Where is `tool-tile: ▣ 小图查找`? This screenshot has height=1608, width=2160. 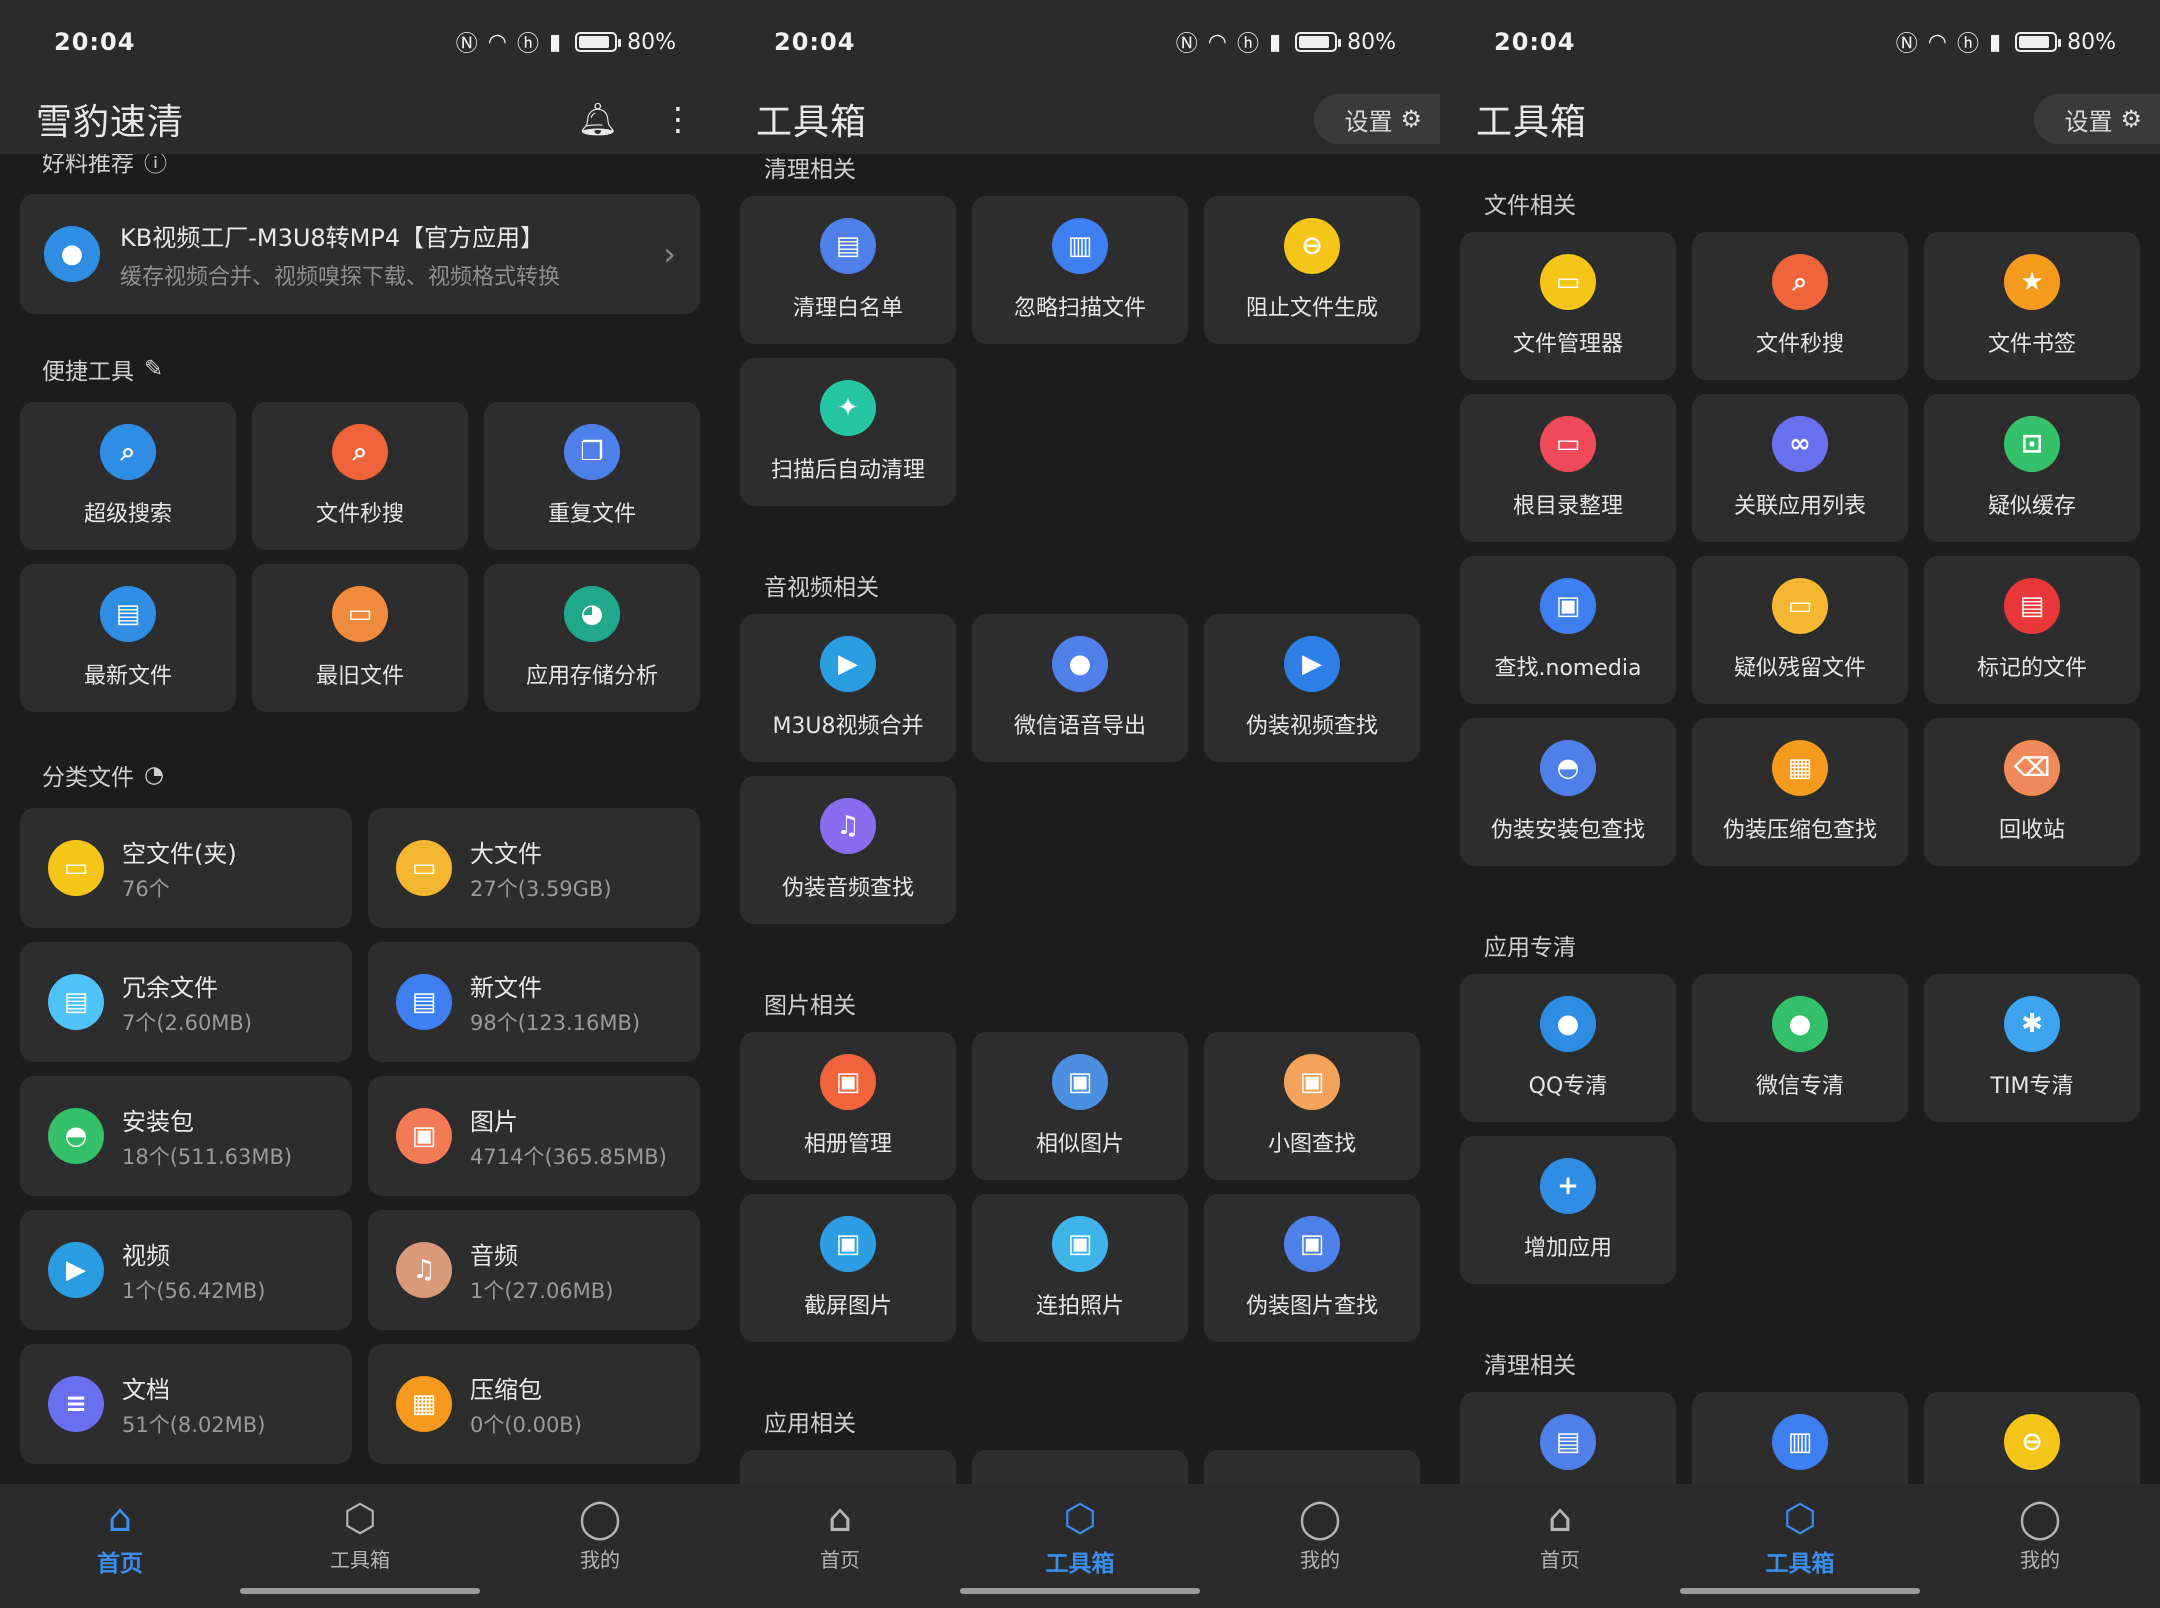
tool-tile: ▣ 小图查找 is located at coordinates (1312, 1106).